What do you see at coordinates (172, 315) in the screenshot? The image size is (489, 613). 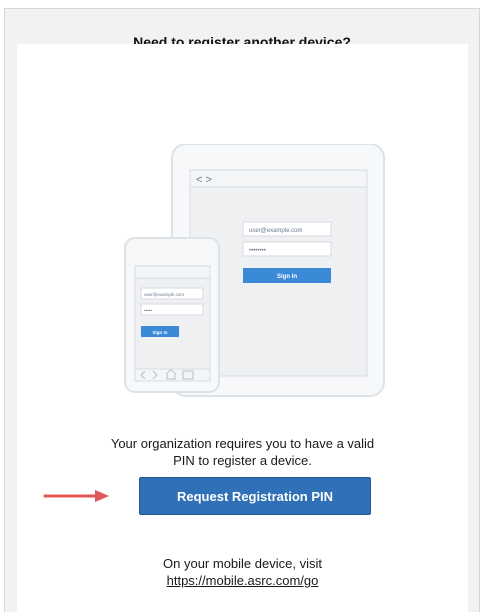 I see `phone-illustration: user@example.com ••••• Sign In` at bounding box center [172, 315].